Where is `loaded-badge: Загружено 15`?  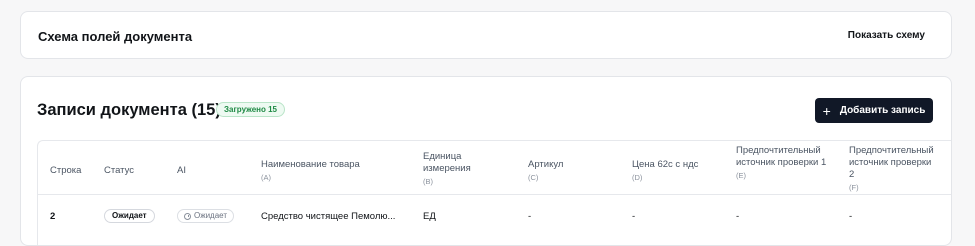 loaded-badge: Загружено 15 is located at coordinates (250, 109).